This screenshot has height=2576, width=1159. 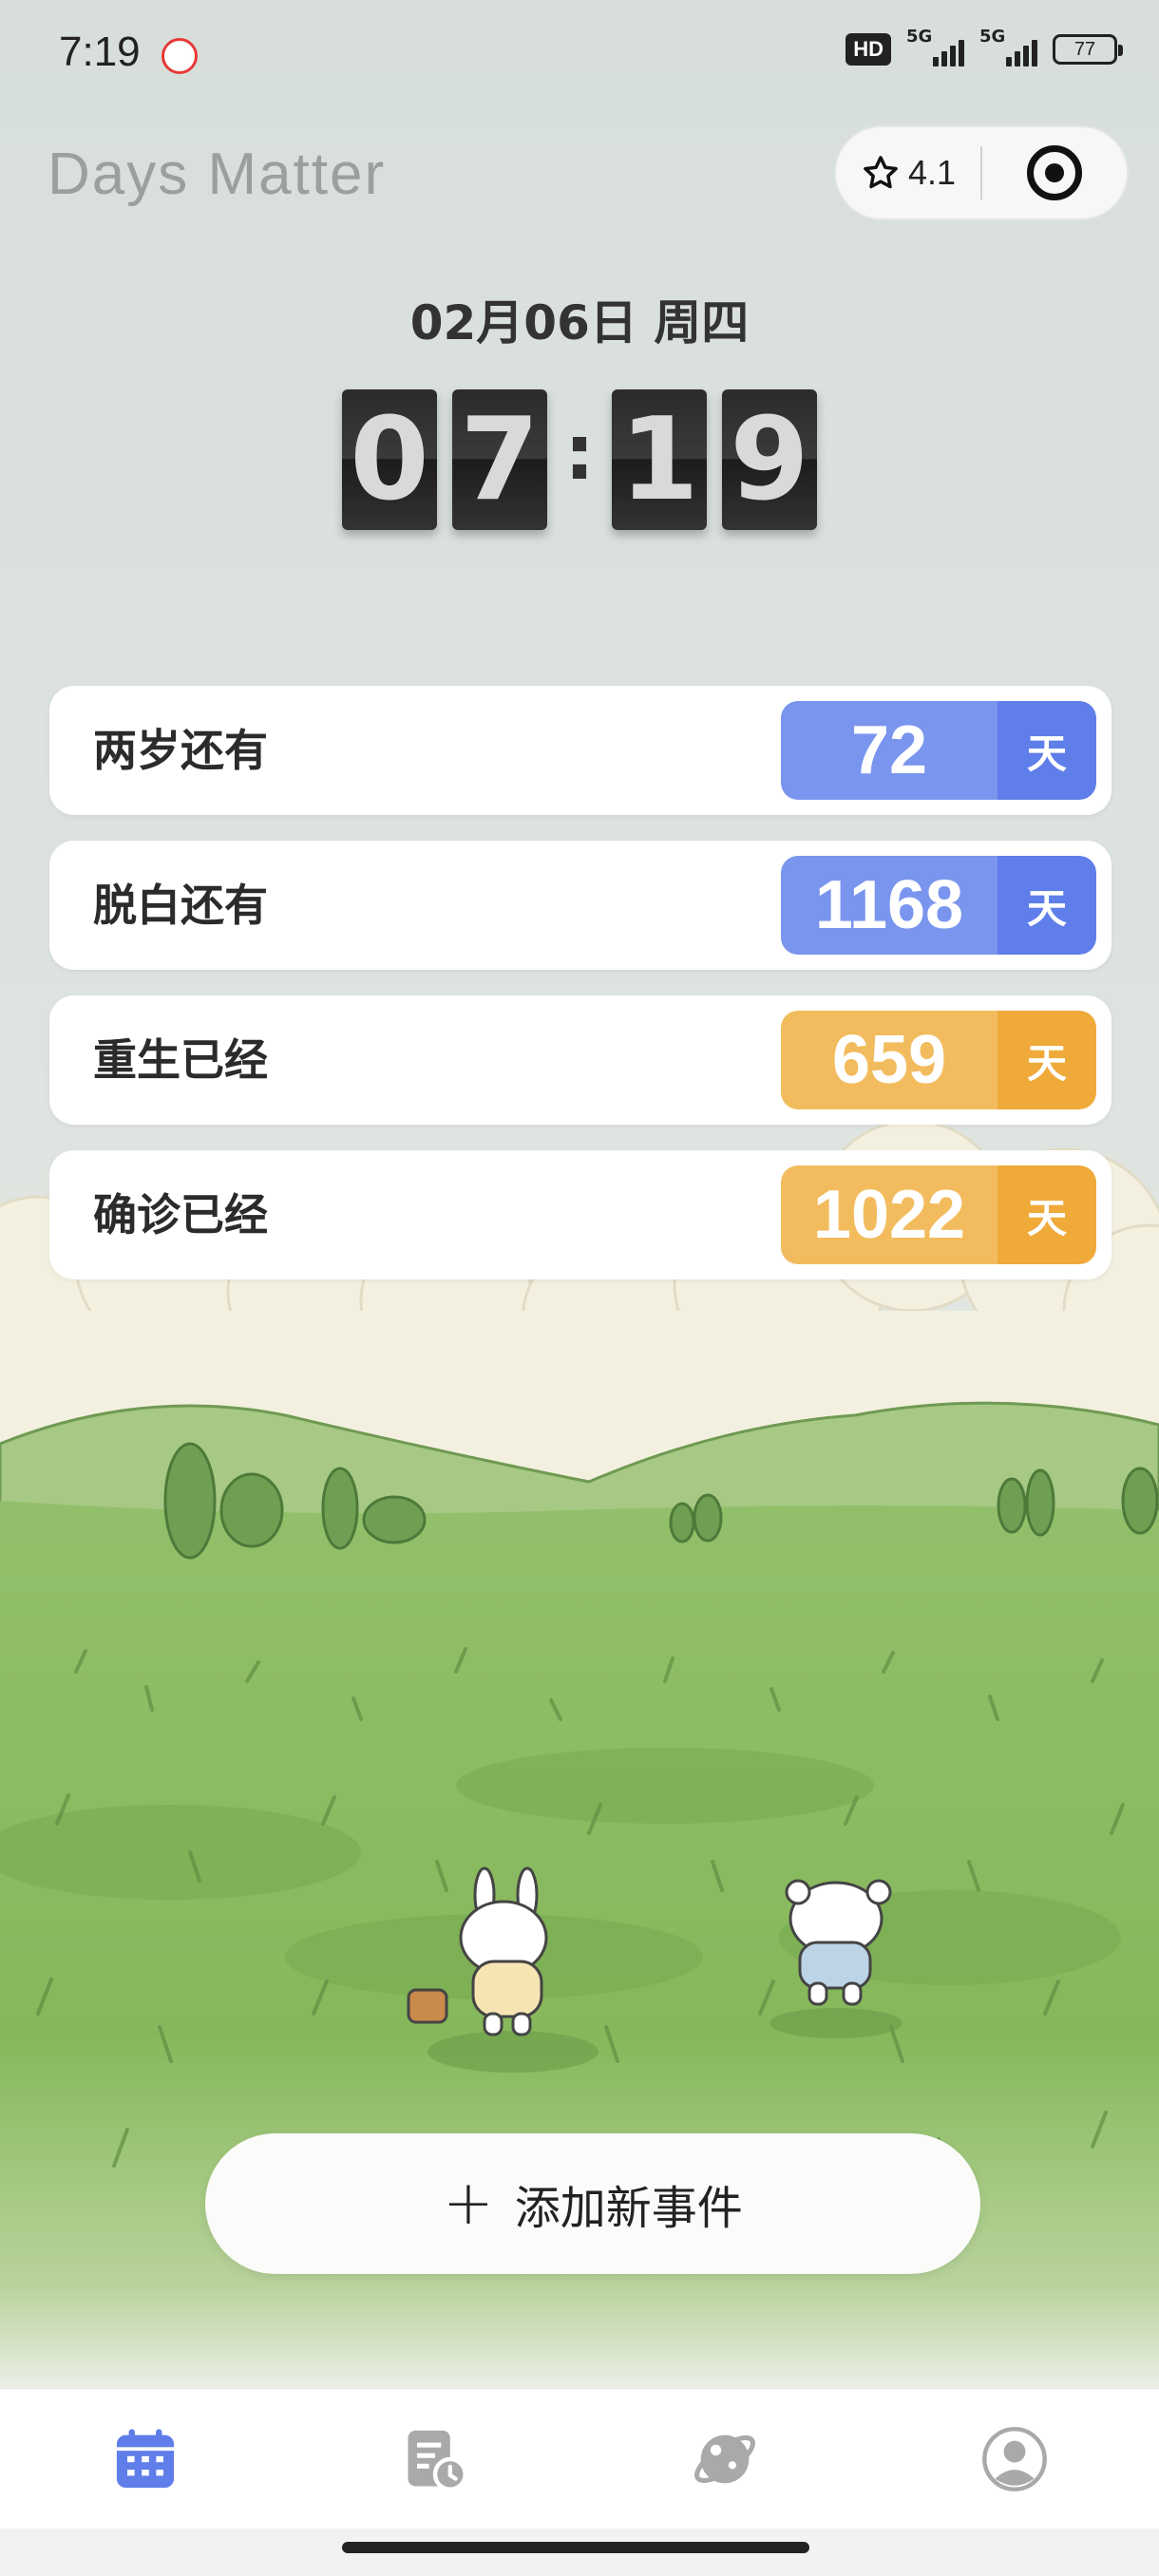 What do you see at coordinates (868, 49) in the screenshot?
I see `hd-icon: HD` at bounding box center [868, 49].